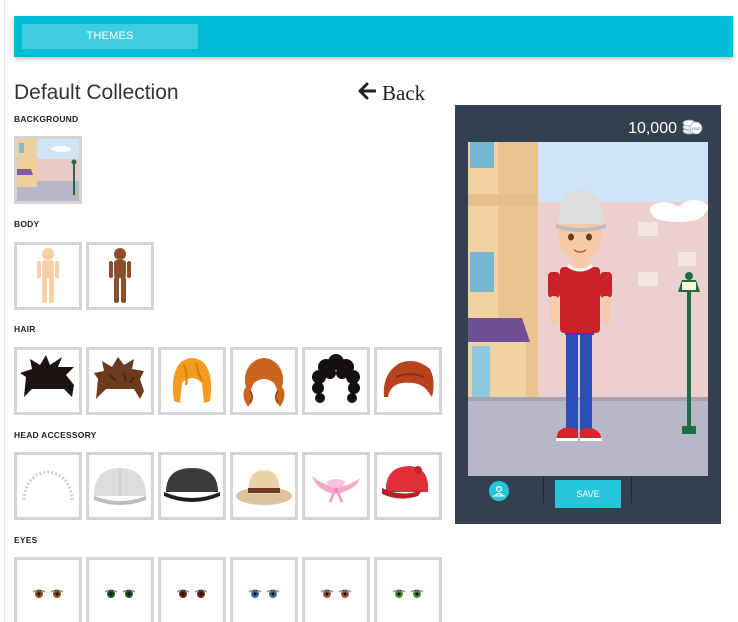  Describe the element at coordinates (192, 593) in the screenshot. I see `dark-brown-eyes-thumbnail` at that location.